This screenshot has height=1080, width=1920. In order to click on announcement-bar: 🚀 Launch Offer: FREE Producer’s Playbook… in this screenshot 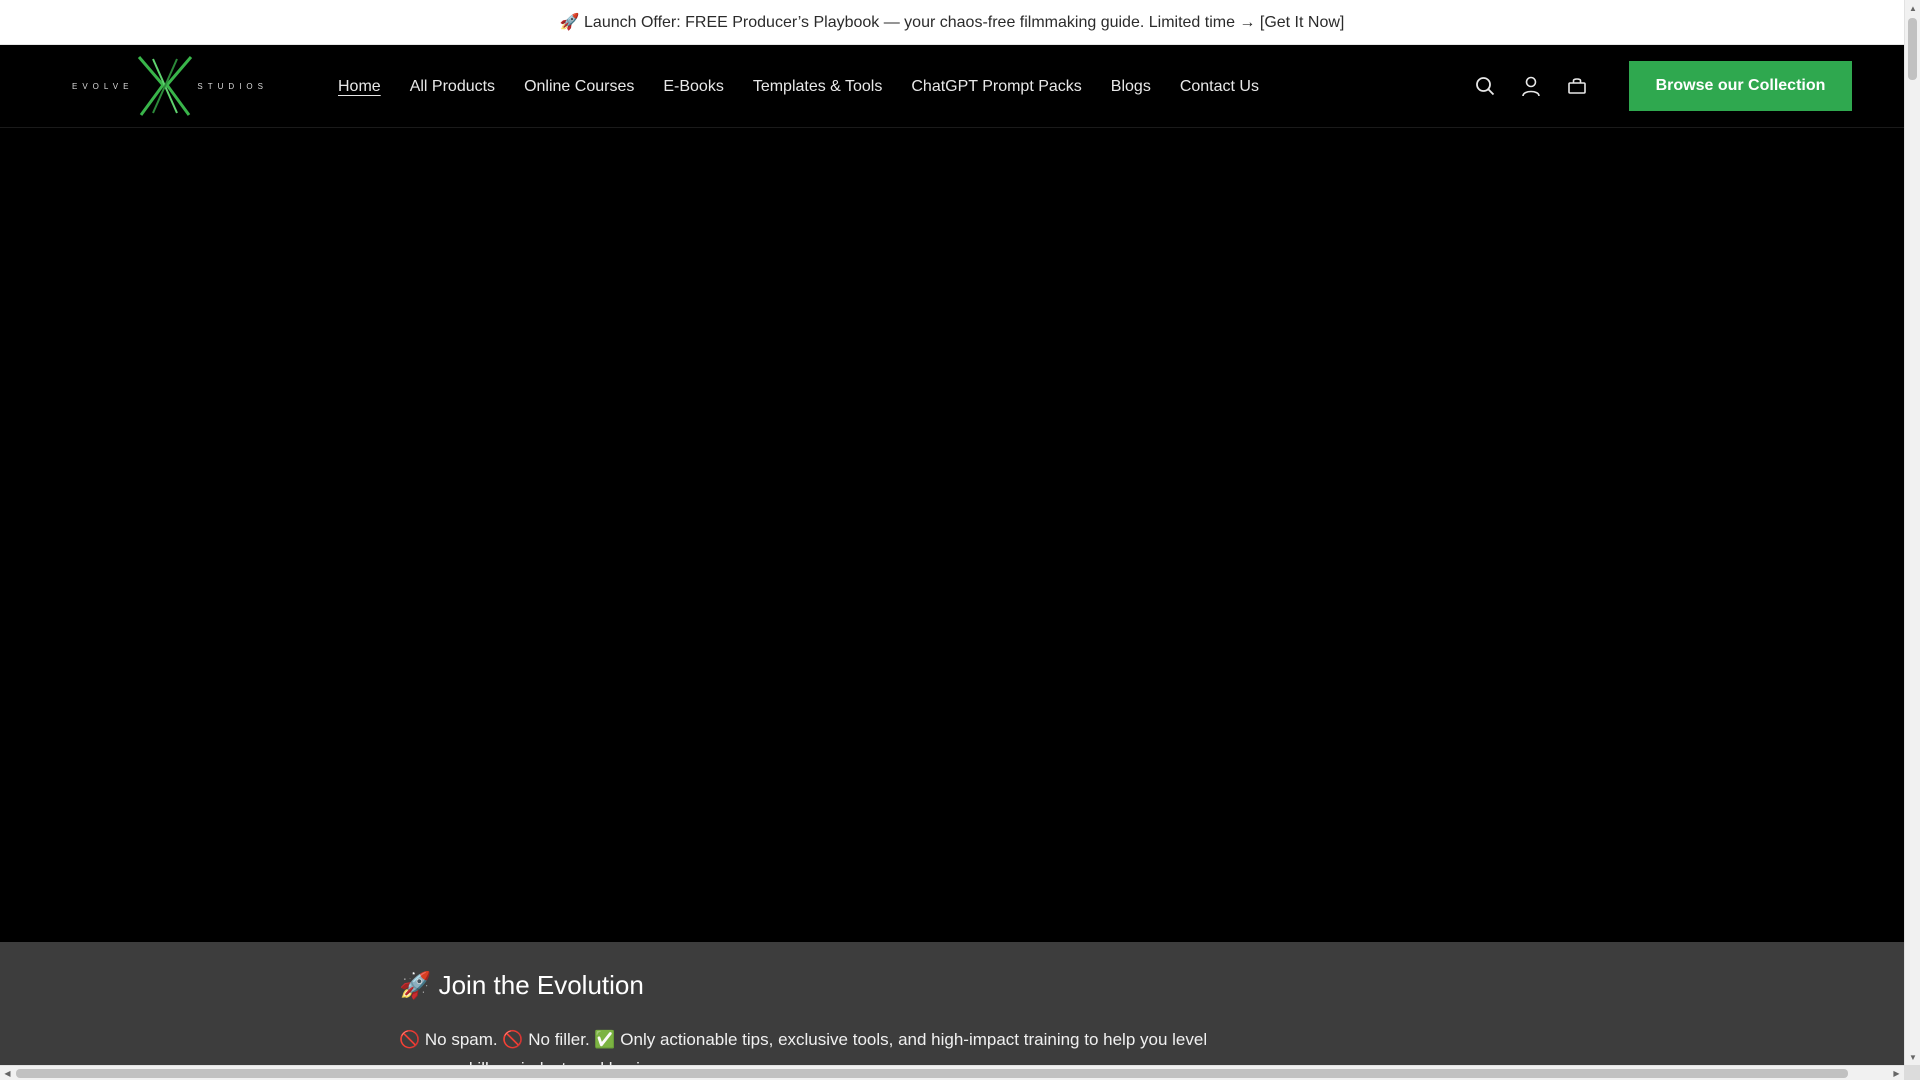, I will do `click(952, 22)`.